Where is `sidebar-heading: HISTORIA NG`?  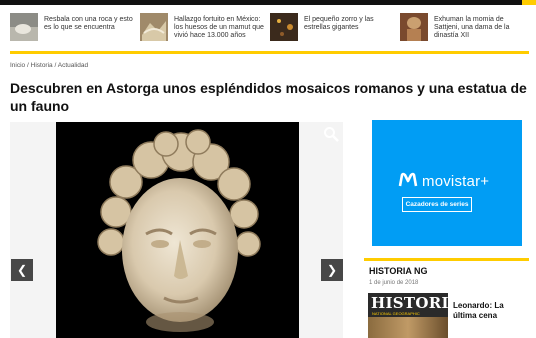
sidebar-heading: HISTORIA NG is located at coordinates (398, 271).